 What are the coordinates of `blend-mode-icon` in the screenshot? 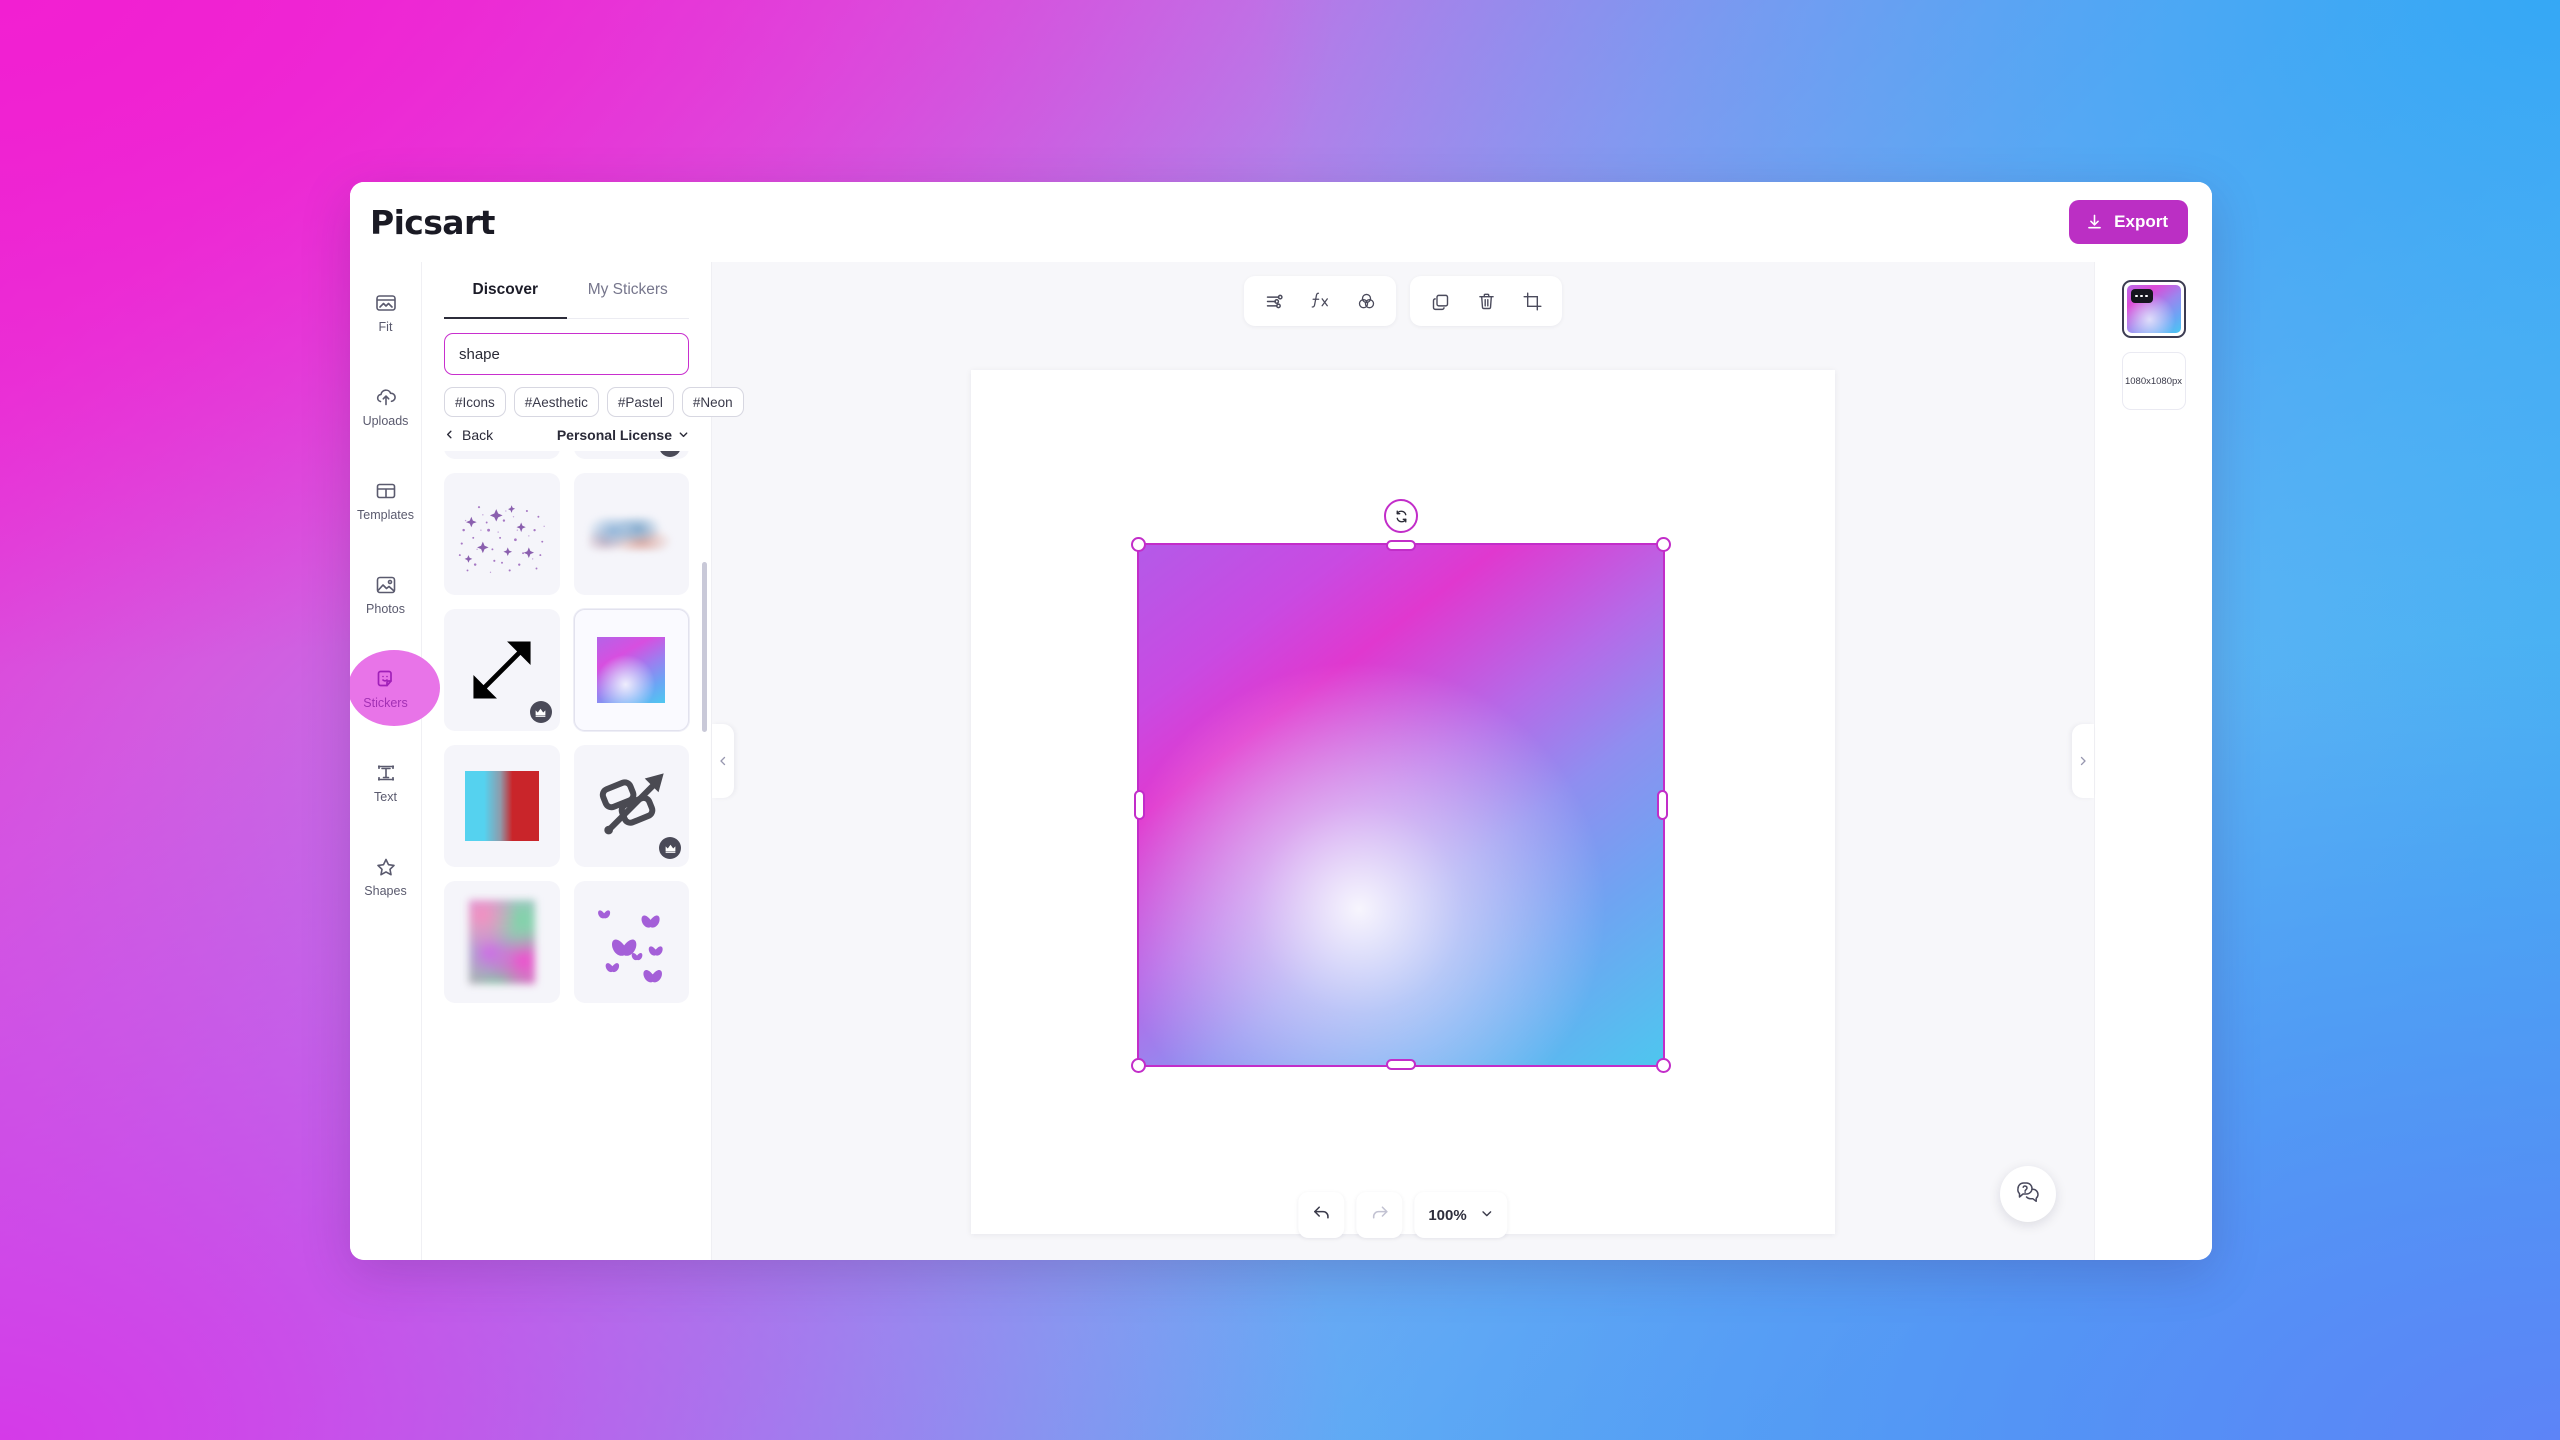 It's located at (1366, 301).